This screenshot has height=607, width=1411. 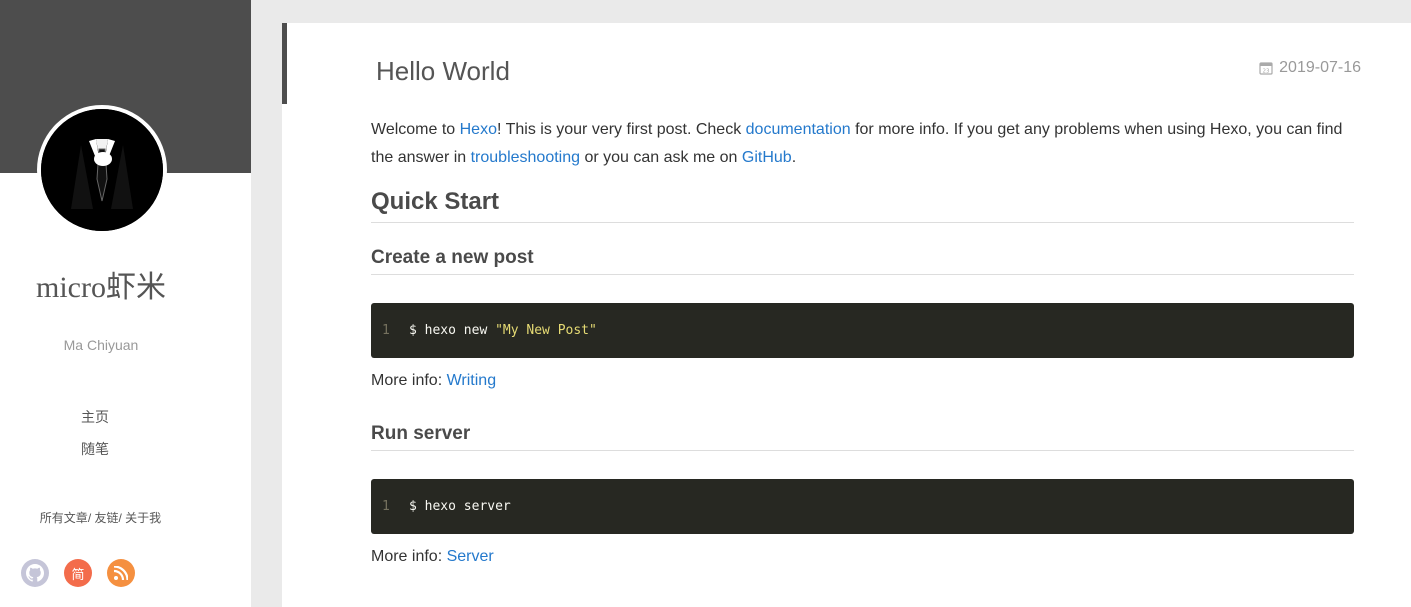 I want to click on site-name: micro虾米, so click(x=101, y=284).